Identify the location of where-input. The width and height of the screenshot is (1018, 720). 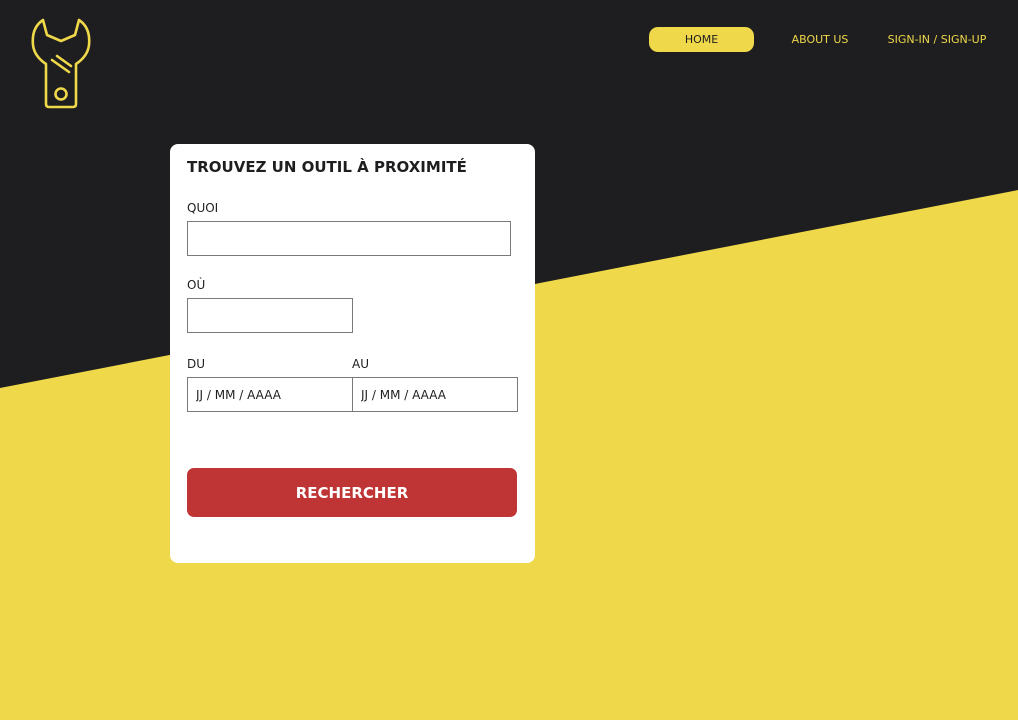
(270, 315).